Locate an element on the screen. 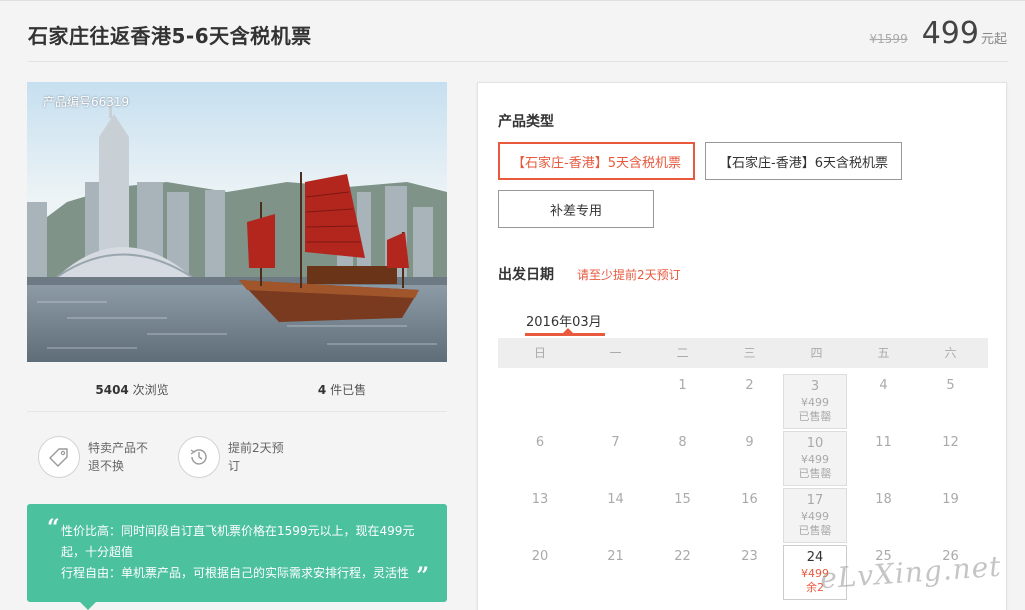  calendar-day-17: 17 ¥499 已售罄 is located at coordinates (815, 515).